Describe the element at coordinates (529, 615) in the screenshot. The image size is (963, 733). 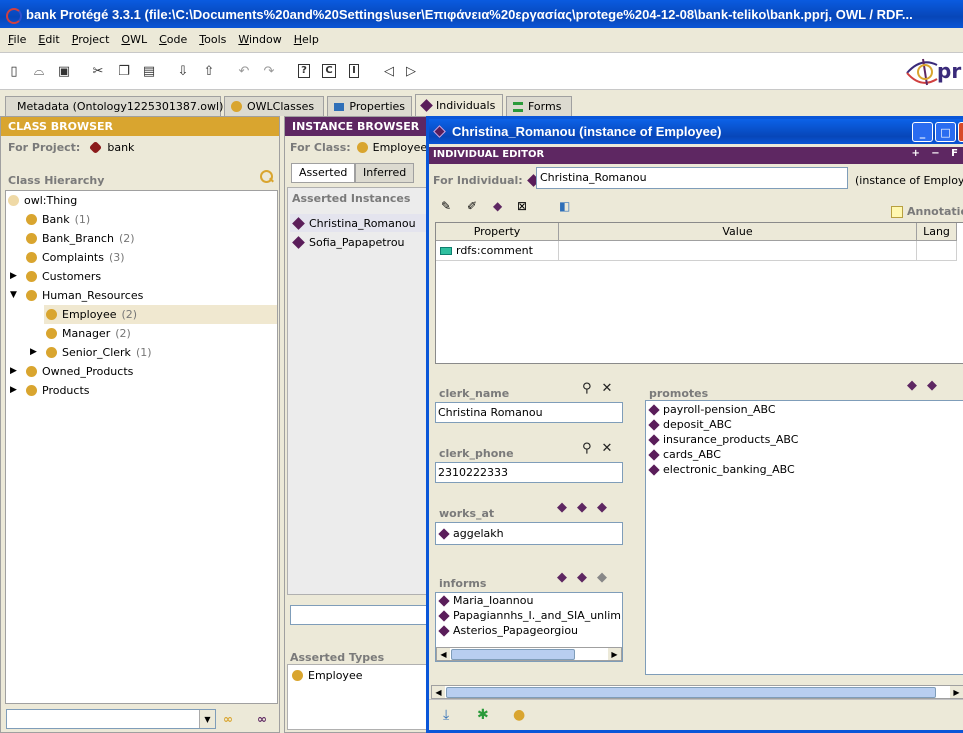
I see `list-item: Papagiannhs_I._and_SIA_unlimited_` at that location.